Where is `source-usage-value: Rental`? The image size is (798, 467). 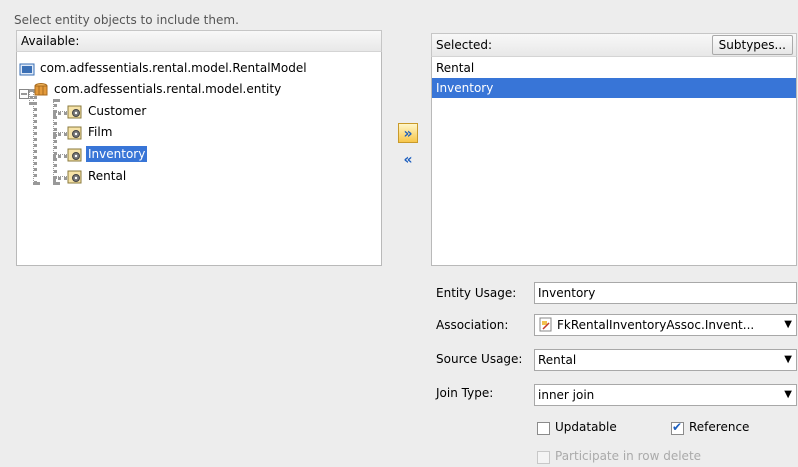 source-usage-value: Rental is located at coordinates (557, 360).